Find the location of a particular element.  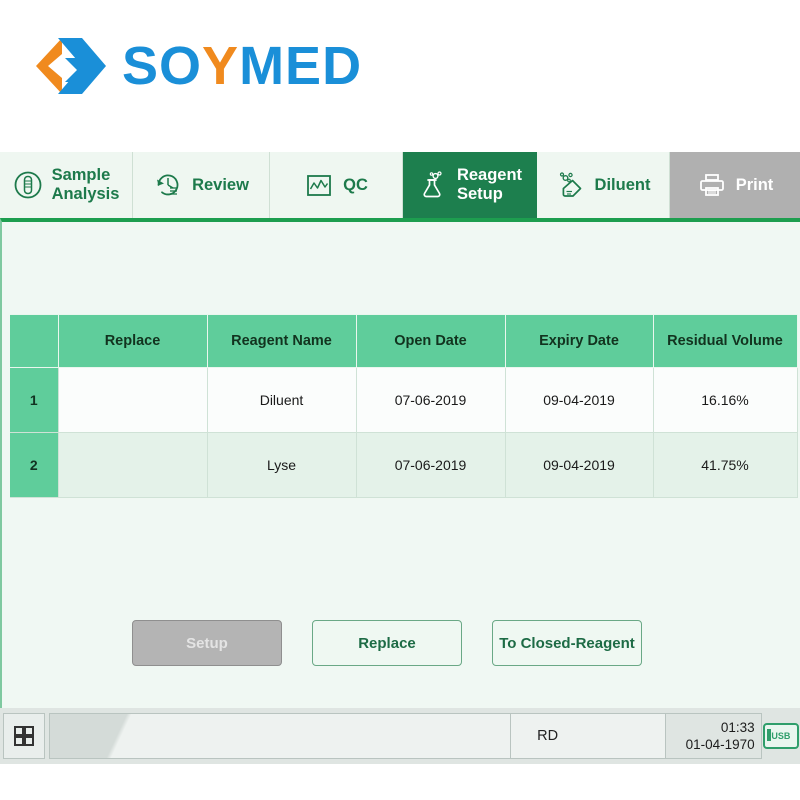

column-header-expiry-date: Expiry Date is located at coordinates (579, 341).